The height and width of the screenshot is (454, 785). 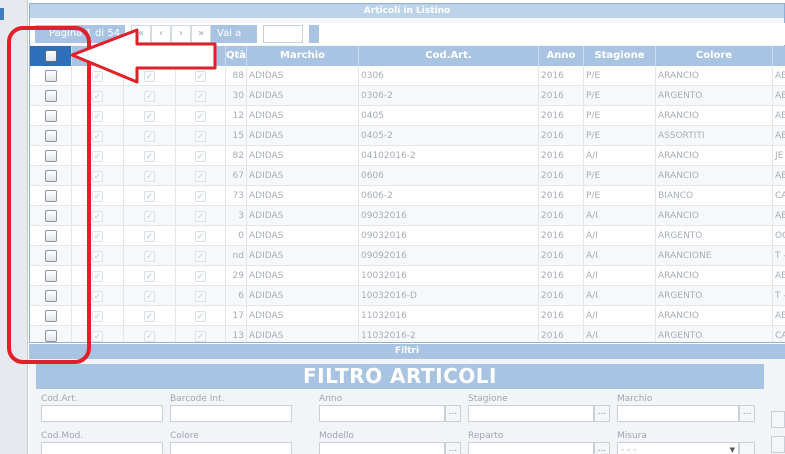 I want to click on modello-input, so click(x=382, y=448).